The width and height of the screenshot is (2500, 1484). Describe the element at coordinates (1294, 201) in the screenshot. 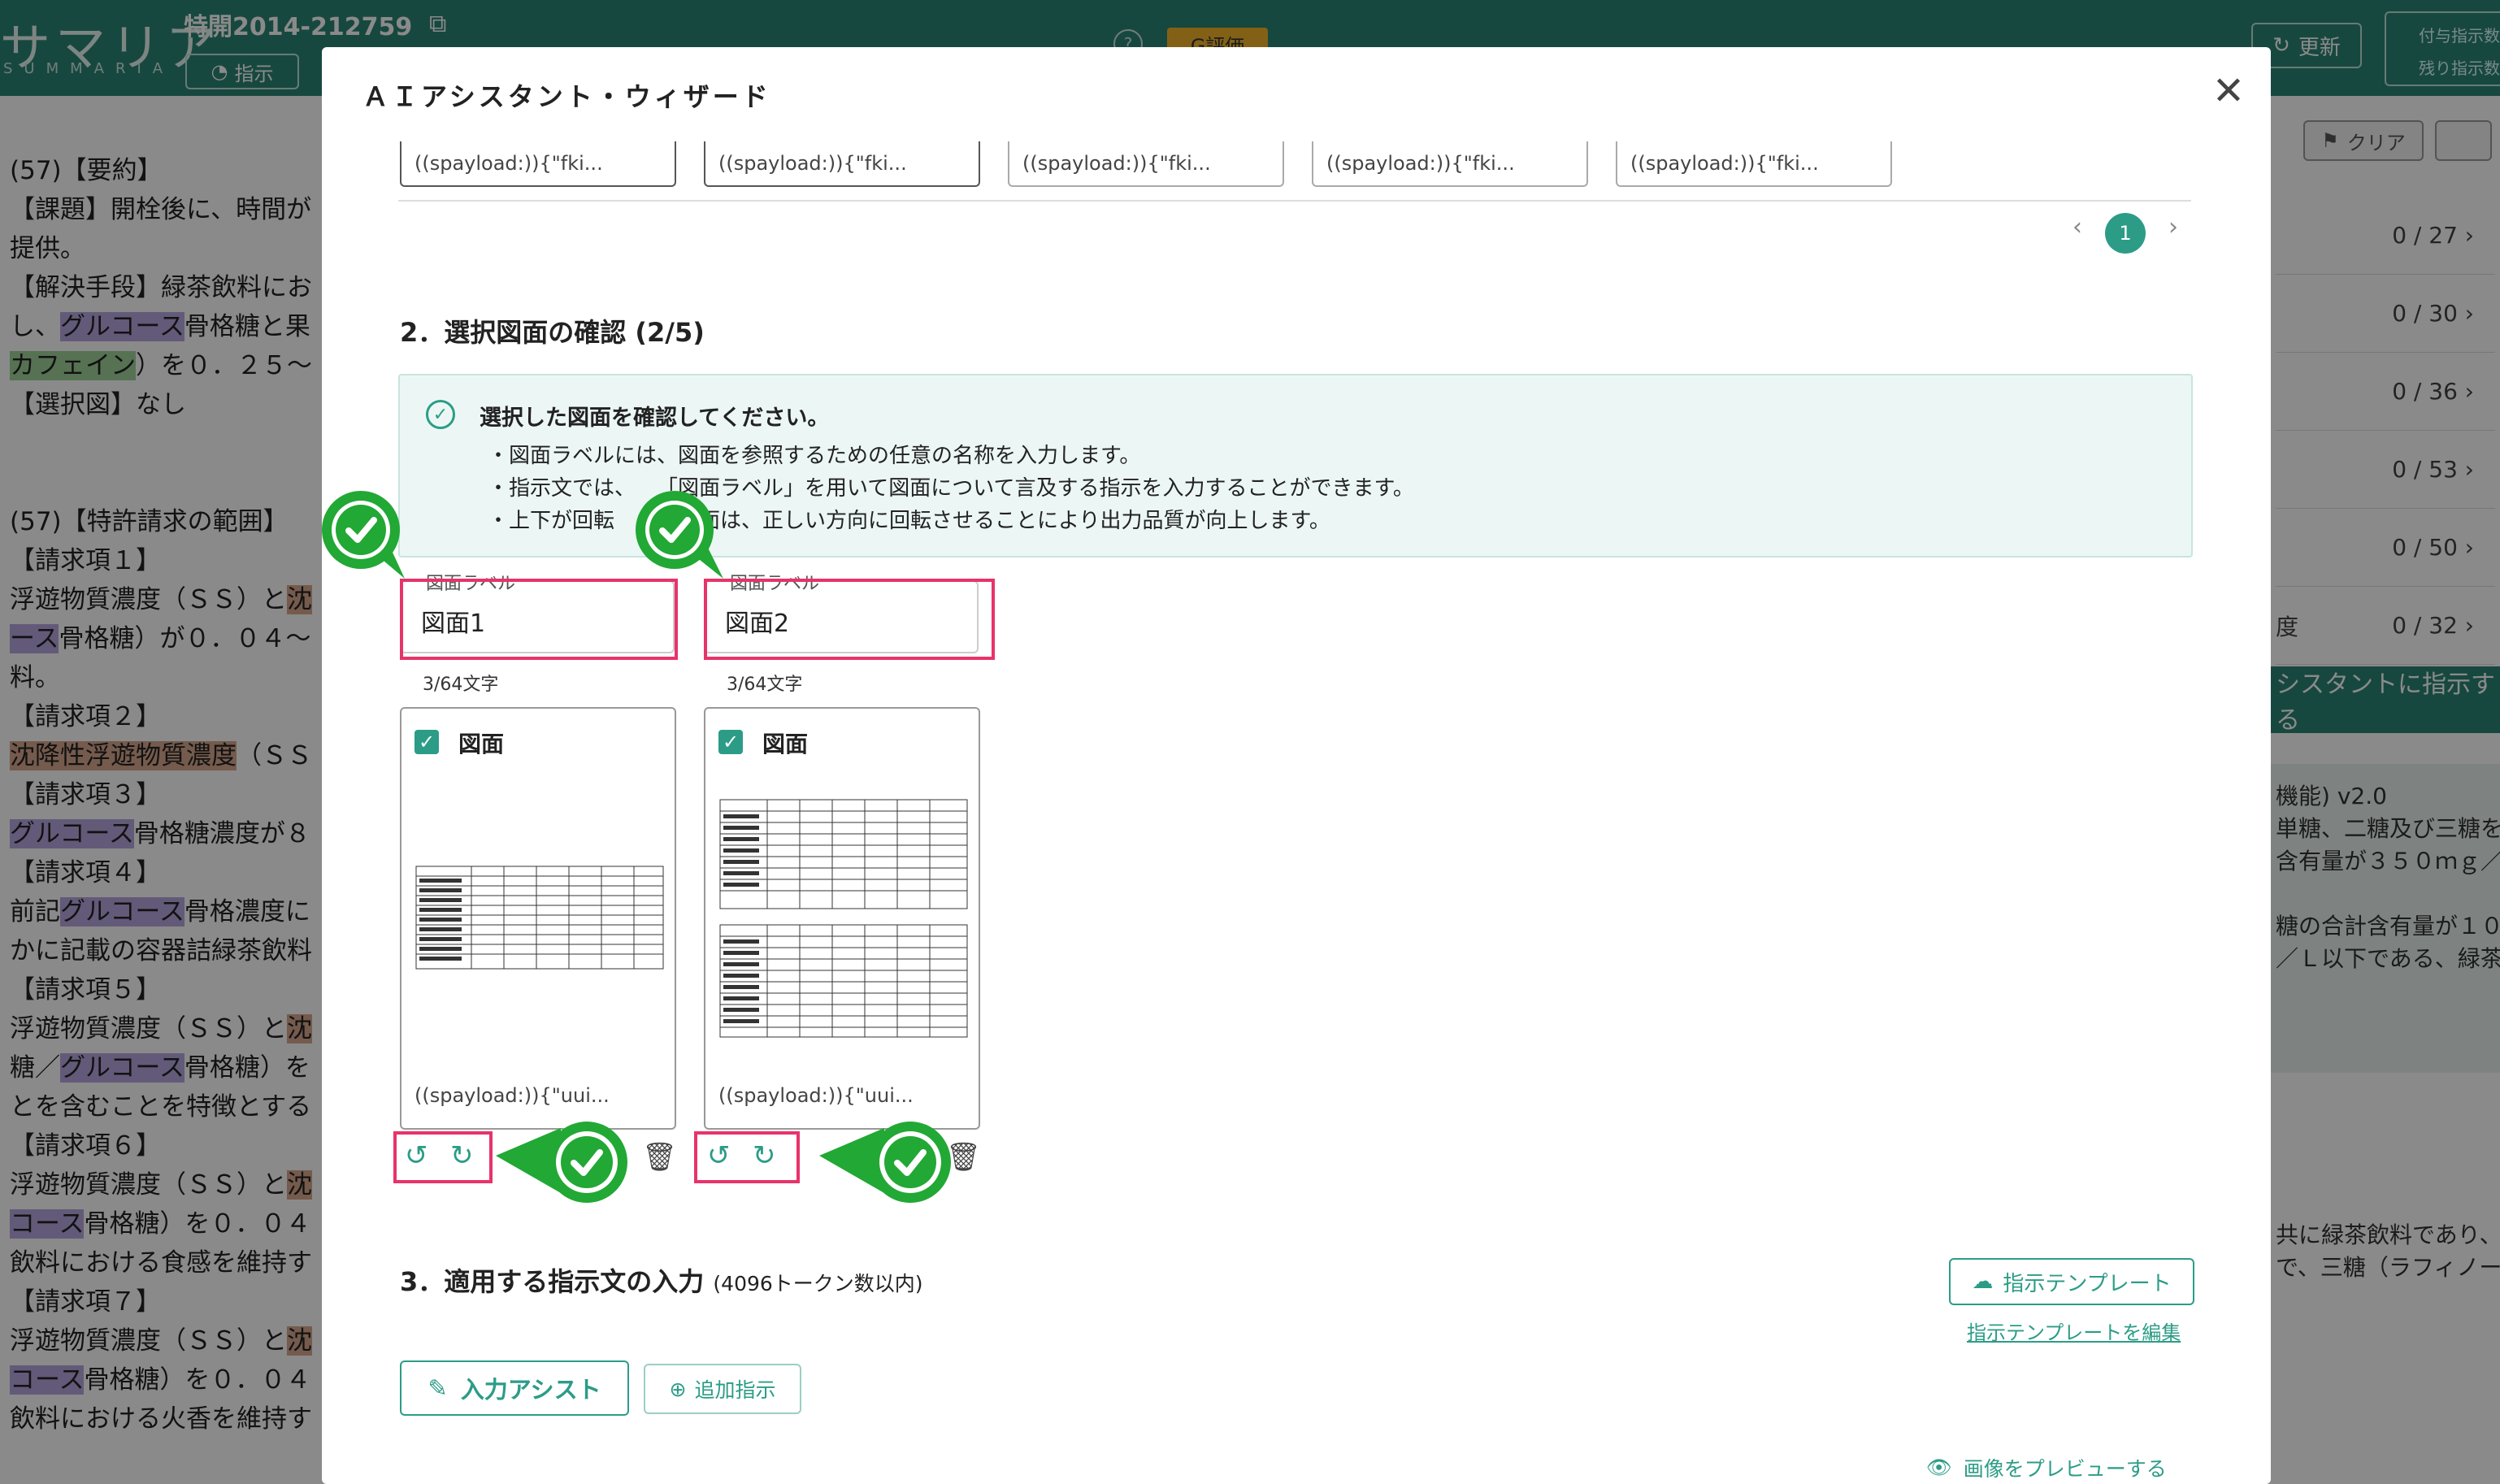

I see `divider` at that location.